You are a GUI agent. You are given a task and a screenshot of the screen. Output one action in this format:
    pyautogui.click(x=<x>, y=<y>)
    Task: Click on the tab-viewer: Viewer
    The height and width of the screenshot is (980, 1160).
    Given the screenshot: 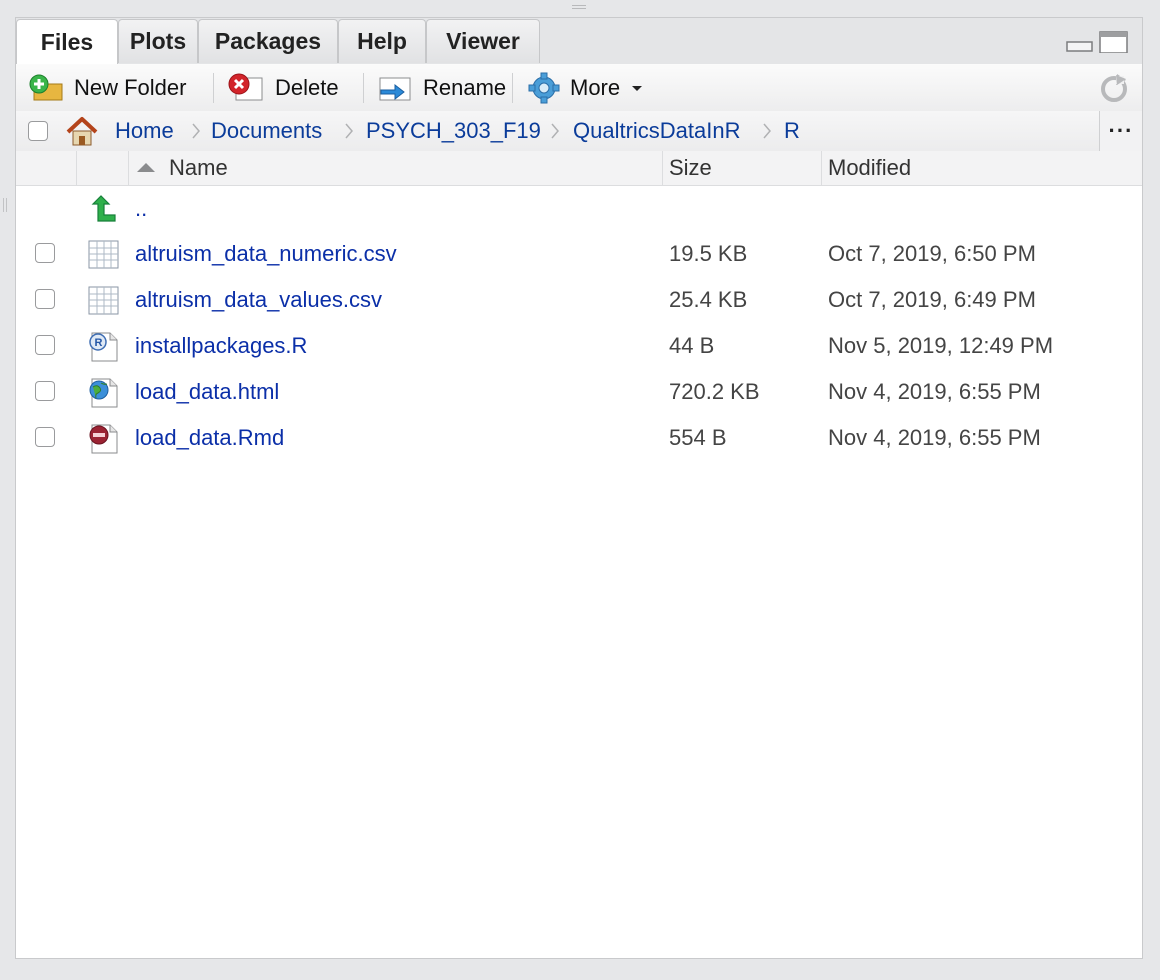 What is the action you would take?
    pyautogui.click(x=483, y=41)
    